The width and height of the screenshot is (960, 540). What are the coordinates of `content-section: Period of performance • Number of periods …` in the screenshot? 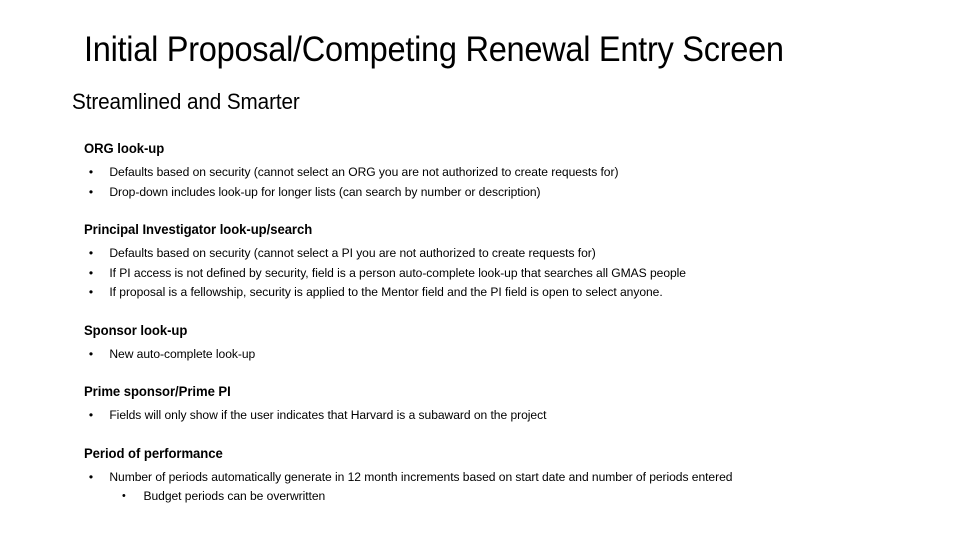 It's located at (474, 476).